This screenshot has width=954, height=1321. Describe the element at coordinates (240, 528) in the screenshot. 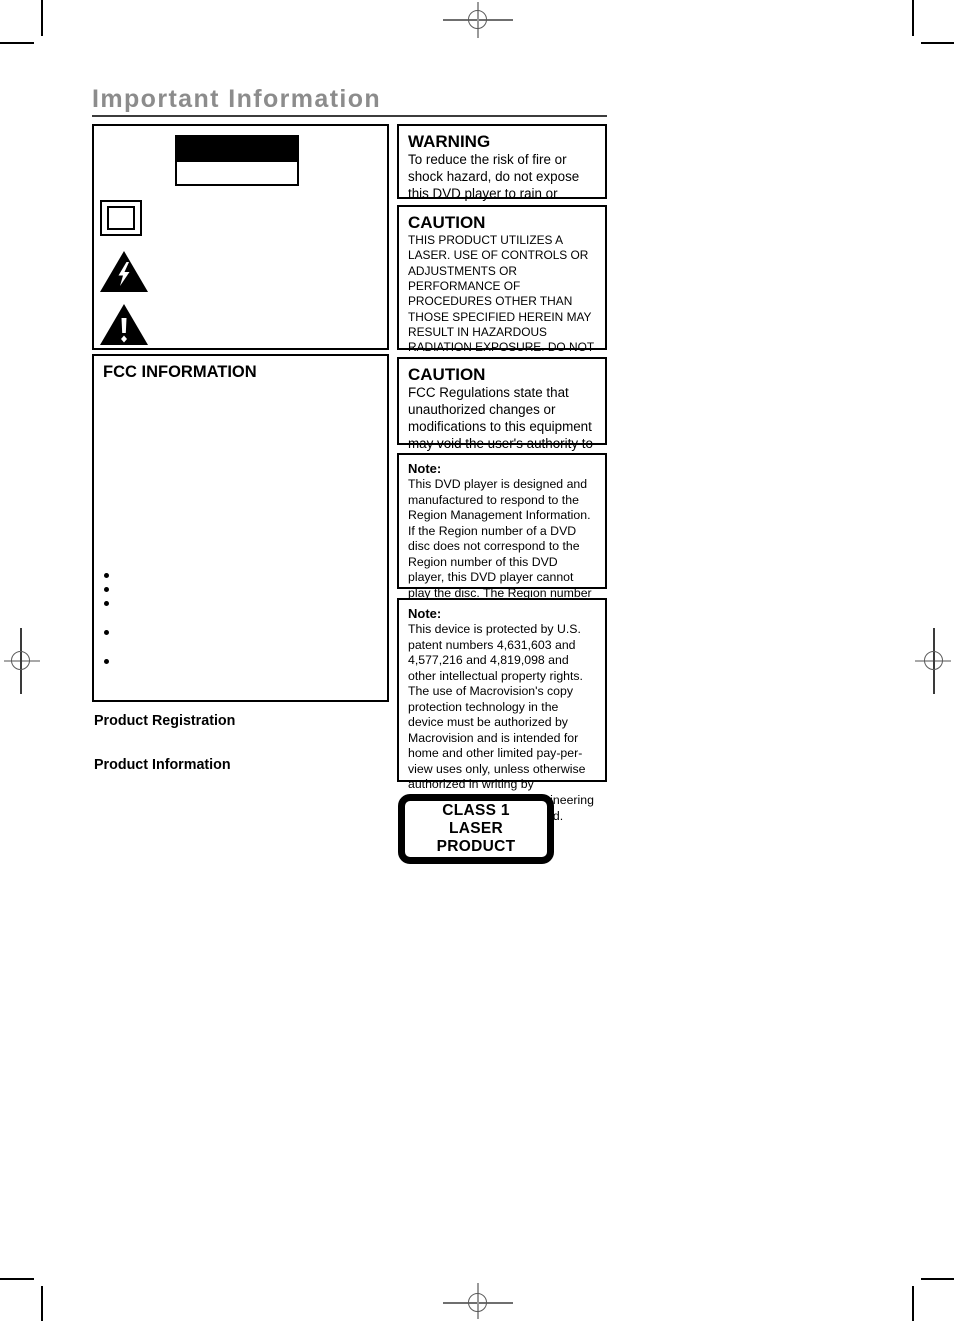

I see `fcc-information-panel: FCC INFORMATION` at that location.